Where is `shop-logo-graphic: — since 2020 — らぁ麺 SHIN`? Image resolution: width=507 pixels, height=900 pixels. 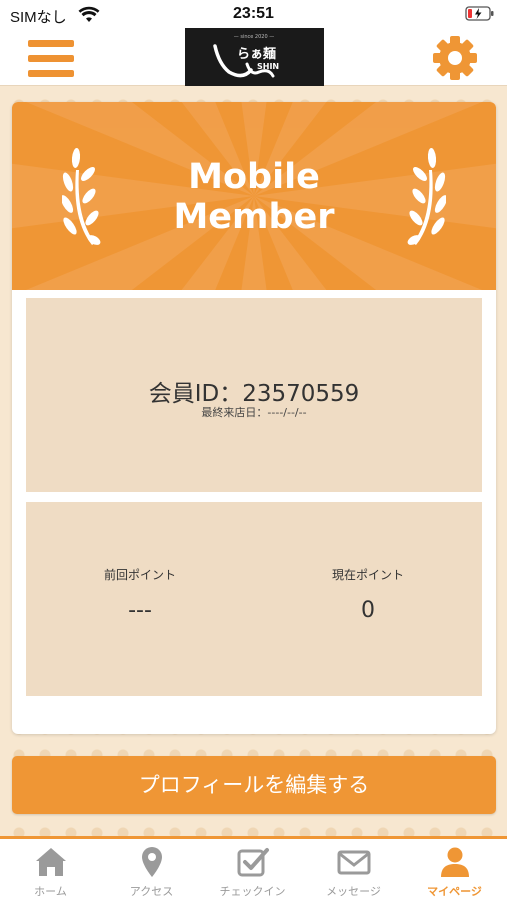
shop-logo-graphic: — since 2020 — らぁ麺 SHIN is located at coordinates (246, 56).